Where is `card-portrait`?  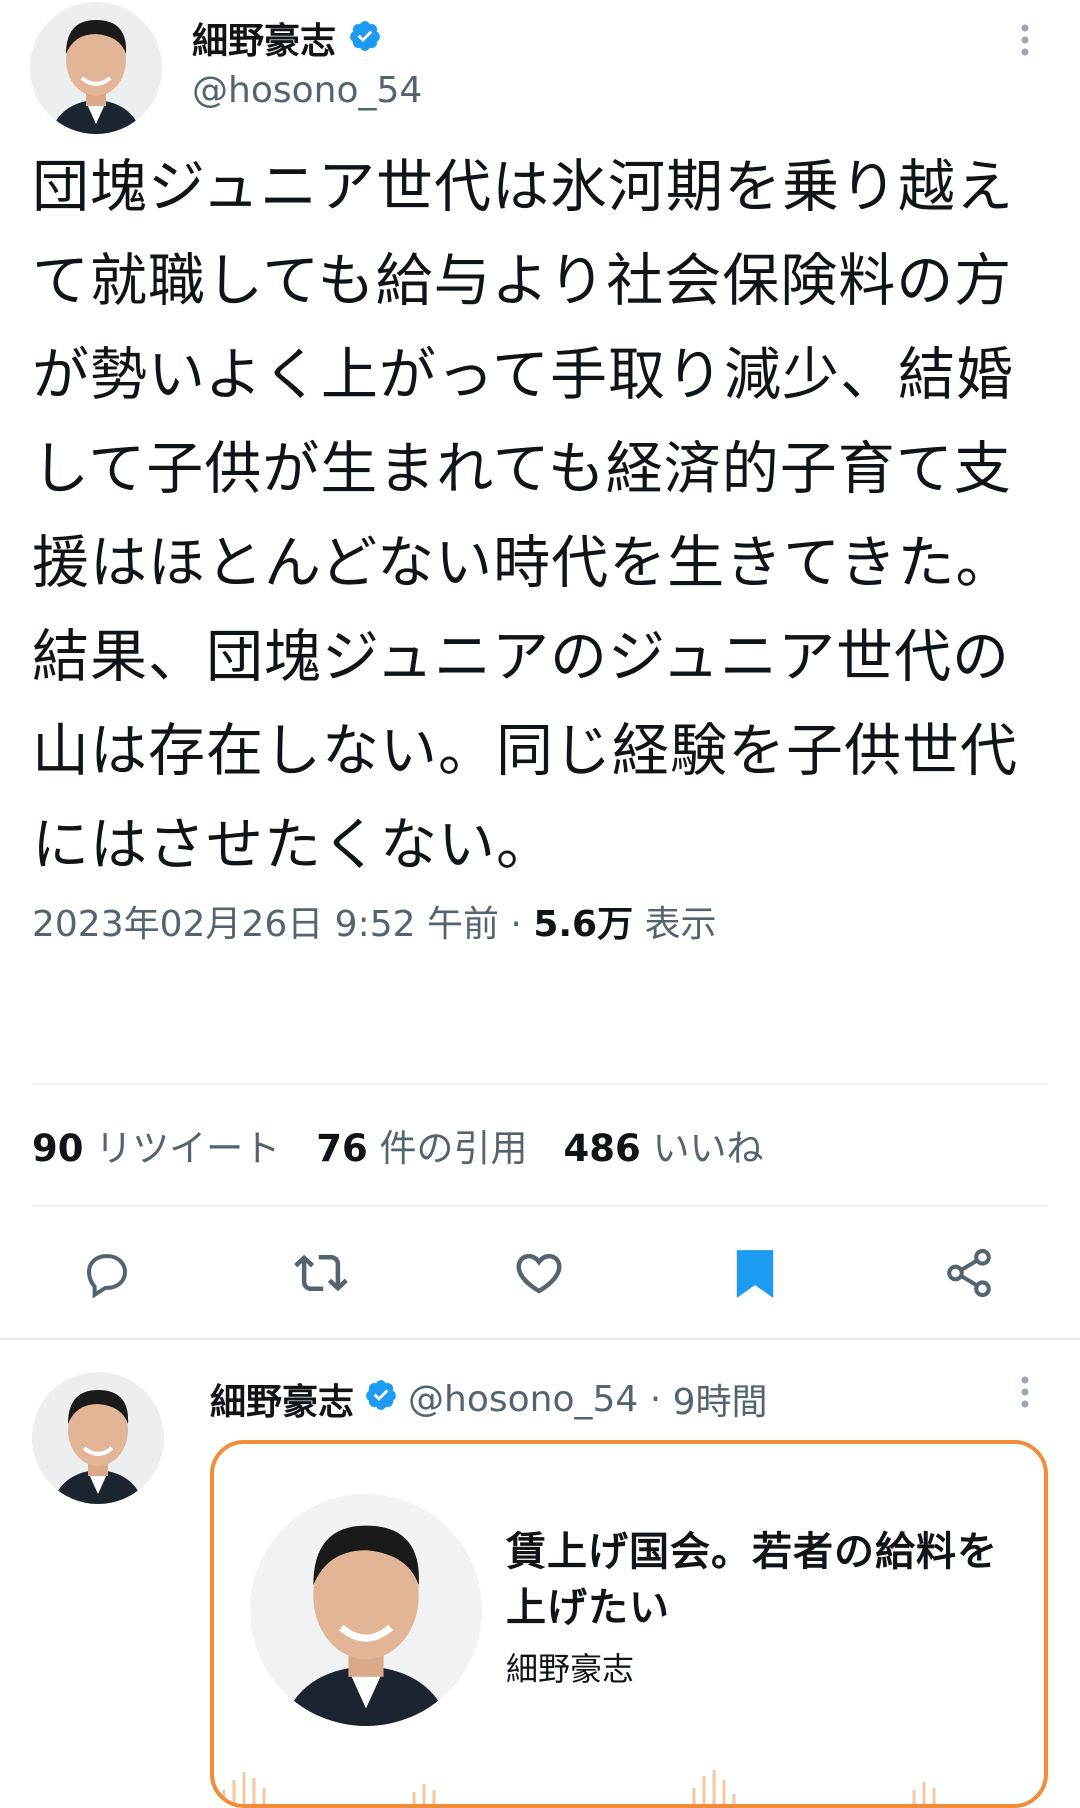
card-portrait is located at coordinates (366, 1610).